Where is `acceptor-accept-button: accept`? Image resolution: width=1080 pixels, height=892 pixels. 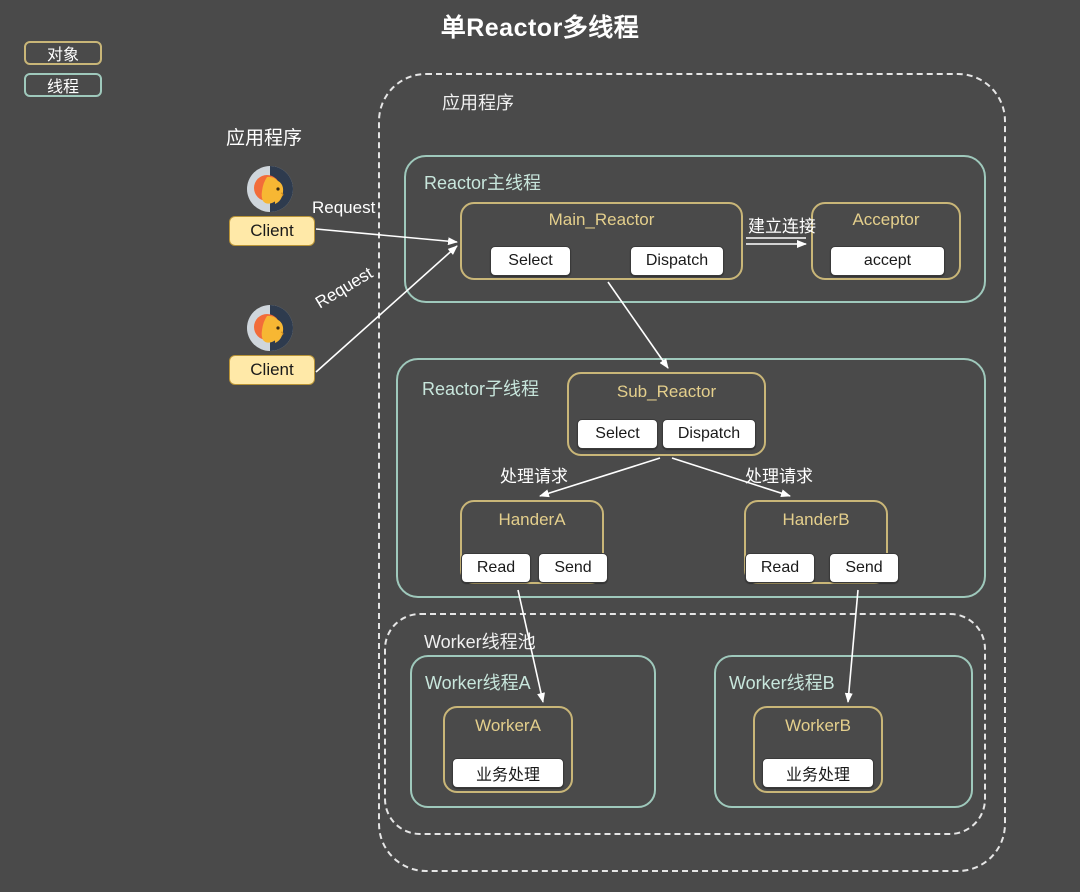 acceptor-accept-button: accept is located at coordinates (887, 261).